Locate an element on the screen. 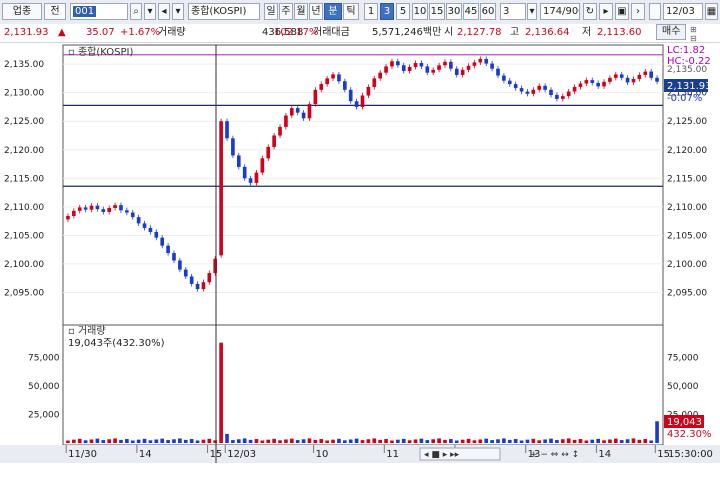 This screenshot has height=484, width=720. price-tick-right: 2,125.00 is located at coordinates (687, 122).